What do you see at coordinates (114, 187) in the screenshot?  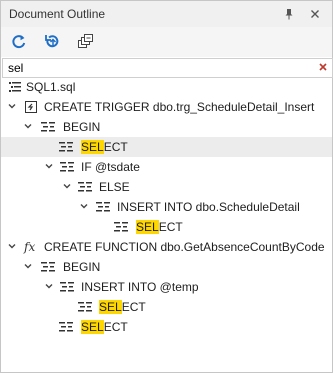 I see `tree-item-label: ELSE` at bounding box center [114, 187].